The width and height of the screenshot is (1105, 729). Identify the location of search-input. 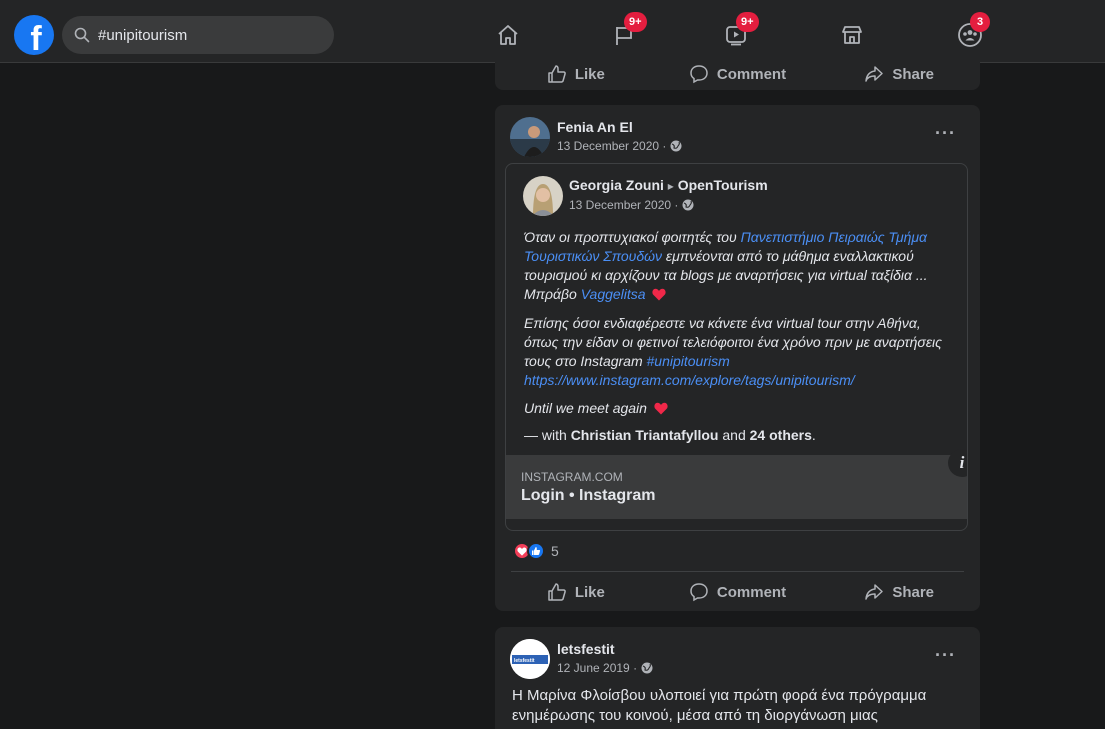
(208, 35).